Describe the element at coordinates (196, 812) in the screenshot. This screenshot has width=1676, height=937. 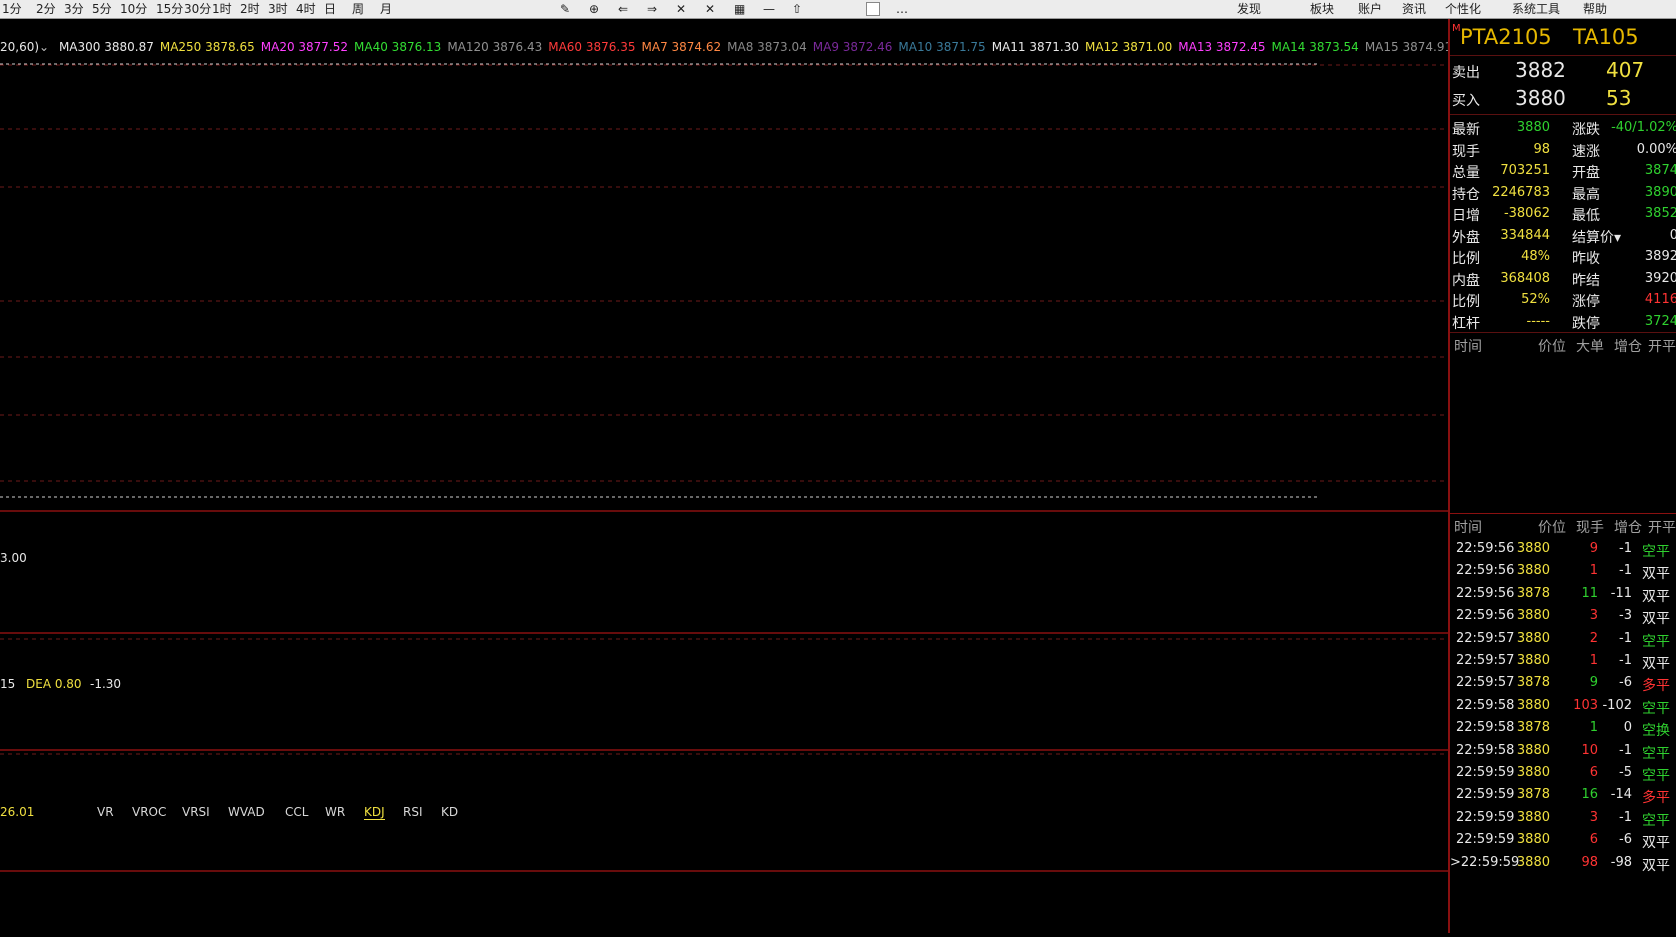
I see `indicator-tab-vrsi: VRSI` at that location.